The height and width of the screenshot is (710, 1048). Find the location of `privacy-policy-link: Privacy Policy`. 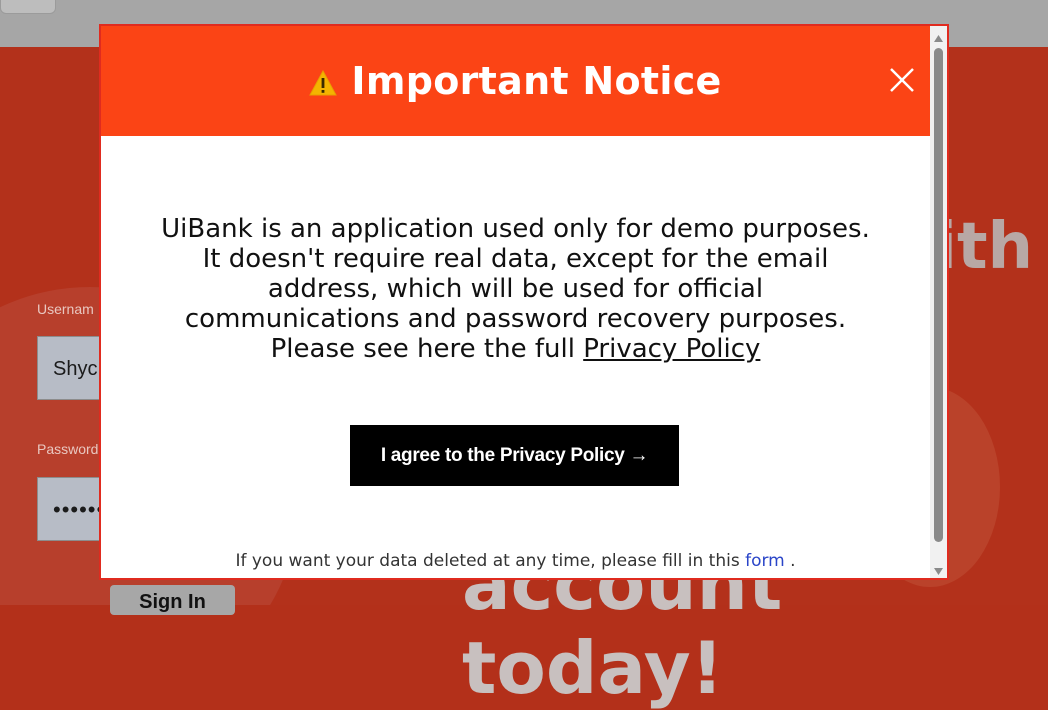

privacy-policy-link: Privacy Policy is located at coordinates (671, 349).